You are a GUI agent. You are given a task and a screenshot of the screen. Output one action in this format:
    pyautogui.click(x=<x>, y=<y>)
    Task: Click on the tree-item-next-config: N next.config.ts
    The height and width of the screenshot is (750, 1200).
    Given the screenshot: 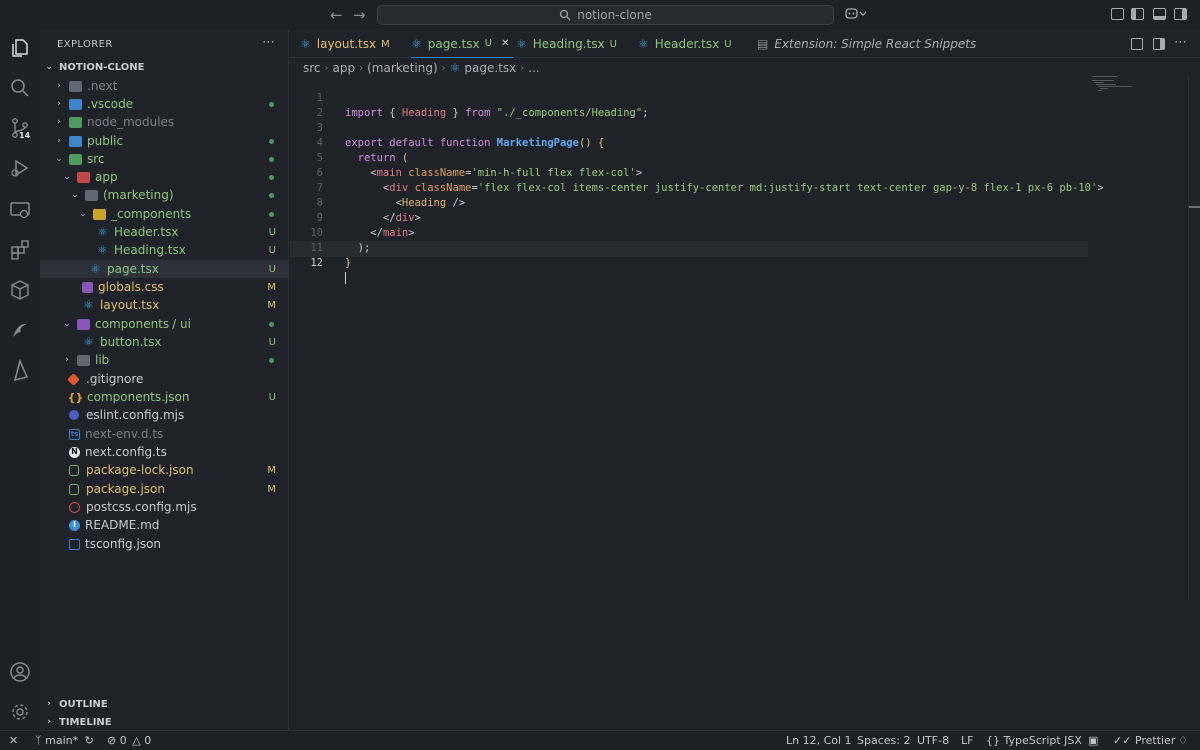 What is the action you would take?
    pyautogui.click(x=164, y=452)
    